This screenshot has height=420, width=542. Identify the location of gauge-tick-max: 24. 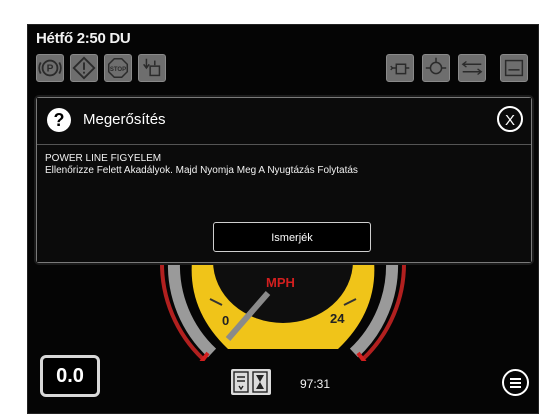
(337, 318).